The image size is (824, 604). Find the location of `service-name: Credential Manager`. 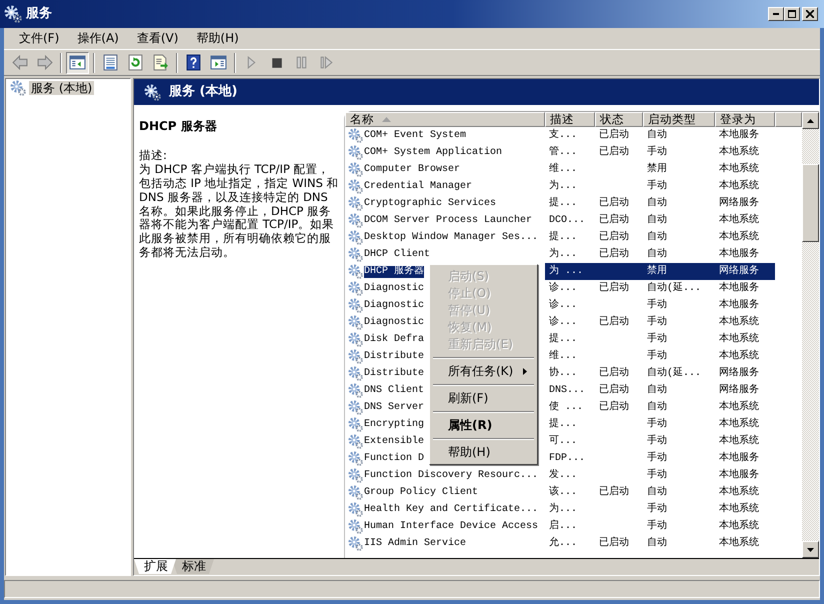

service-name: Credential Manager is located at coordinates (418, 186).